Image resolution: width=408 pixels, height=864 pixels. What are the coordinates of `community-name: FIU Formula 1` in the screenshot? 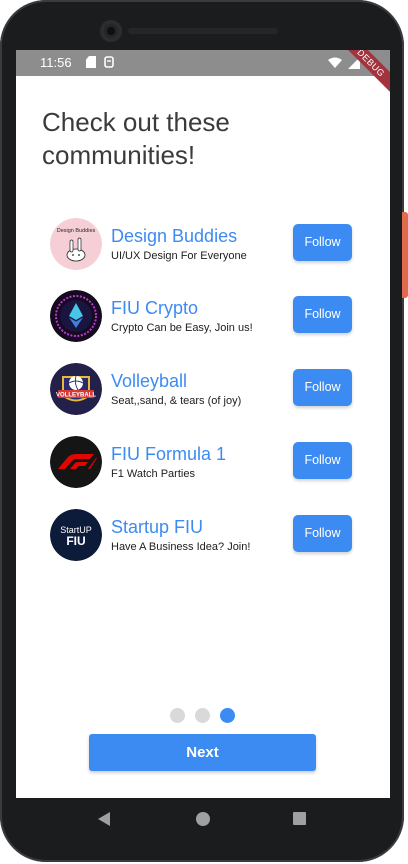 It's located at (169, 454).